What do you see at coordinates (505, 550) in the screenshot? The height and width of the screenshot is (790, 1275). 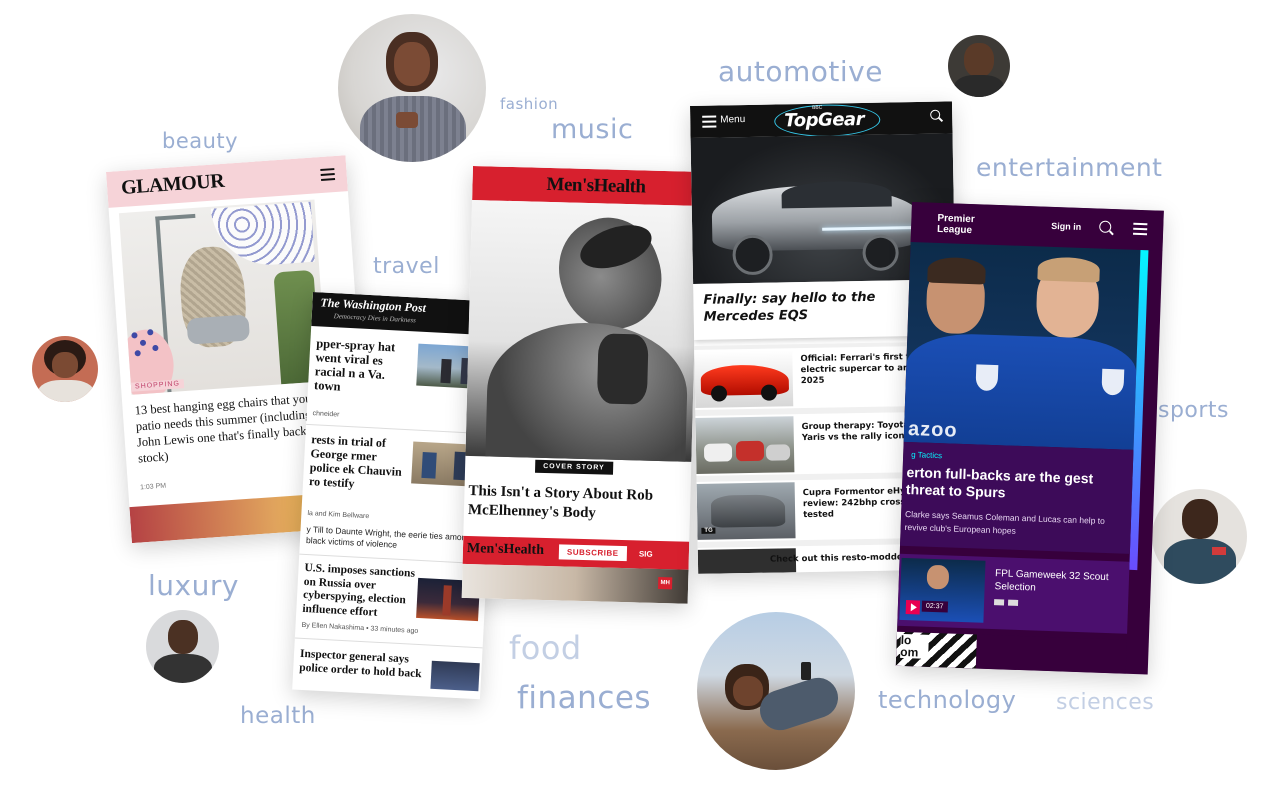 I see `mh-footer-logo: Men'sHealth` at bounding box center [505, 550].